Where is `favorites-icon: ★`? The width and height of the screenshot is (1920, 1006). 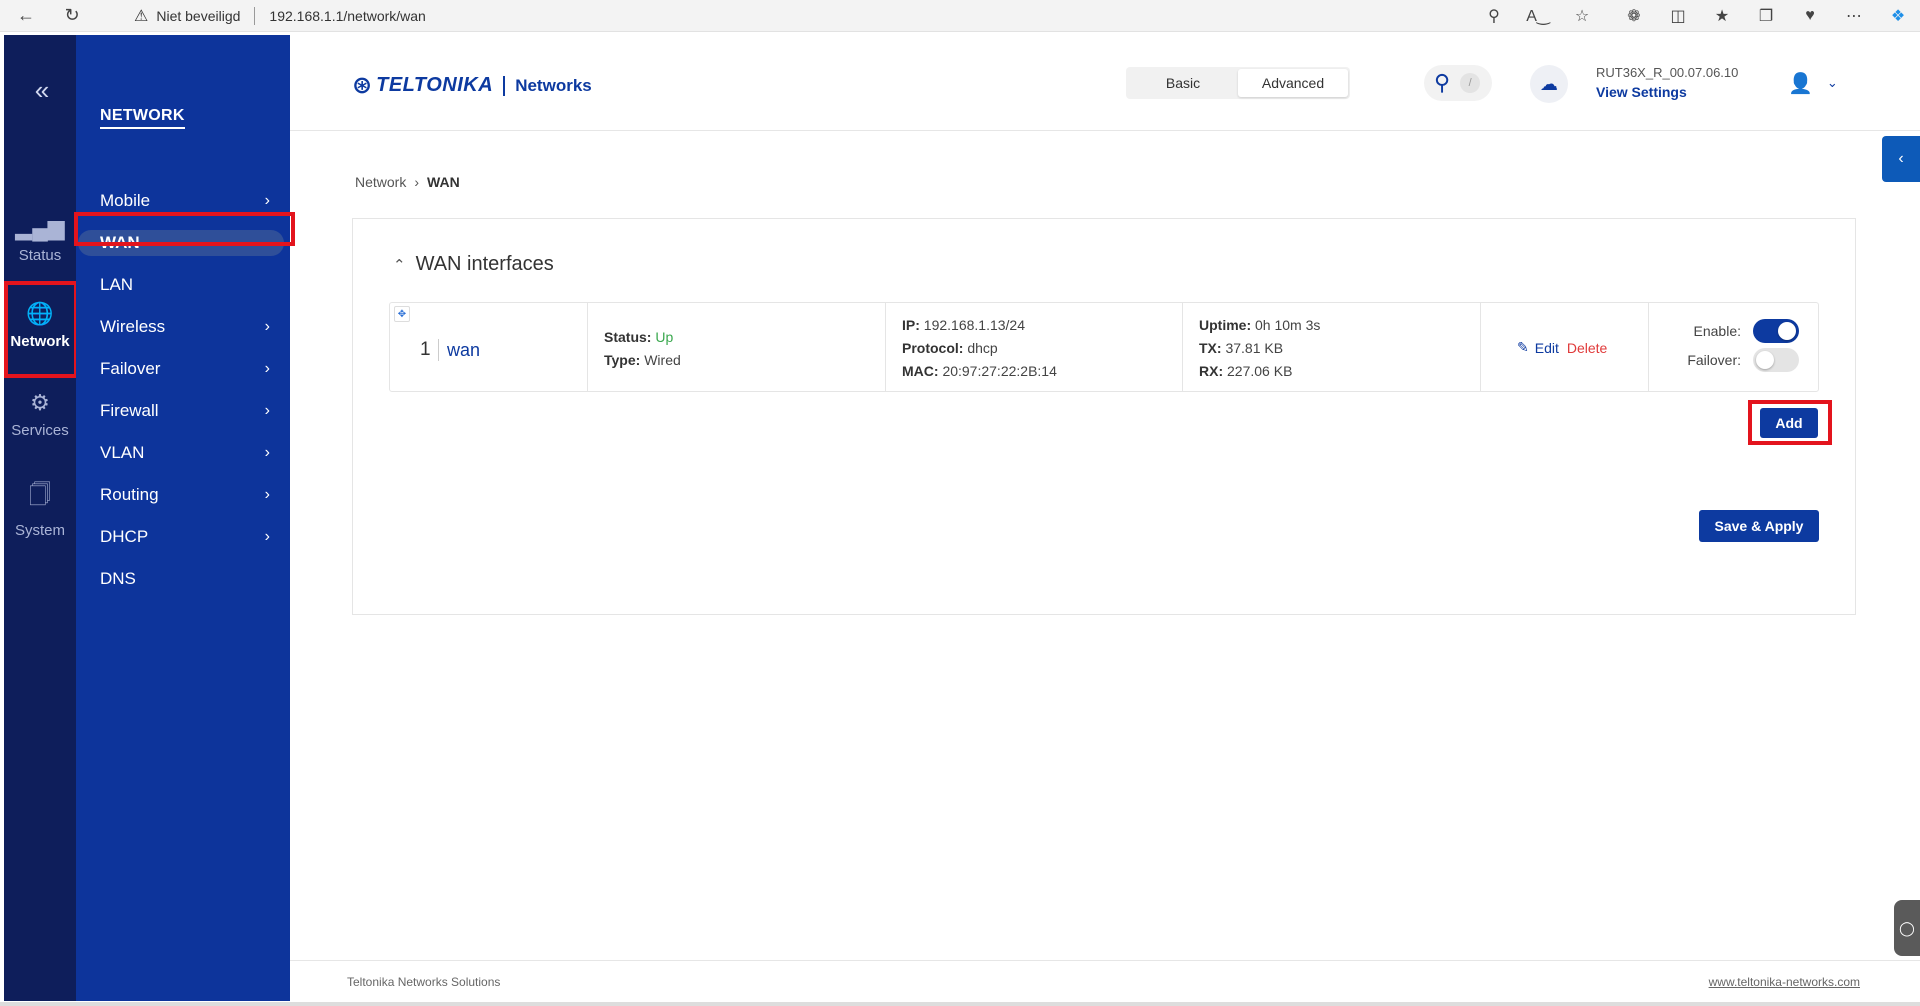
favorites-icon: ★ is located at coordinates (1722, 16).